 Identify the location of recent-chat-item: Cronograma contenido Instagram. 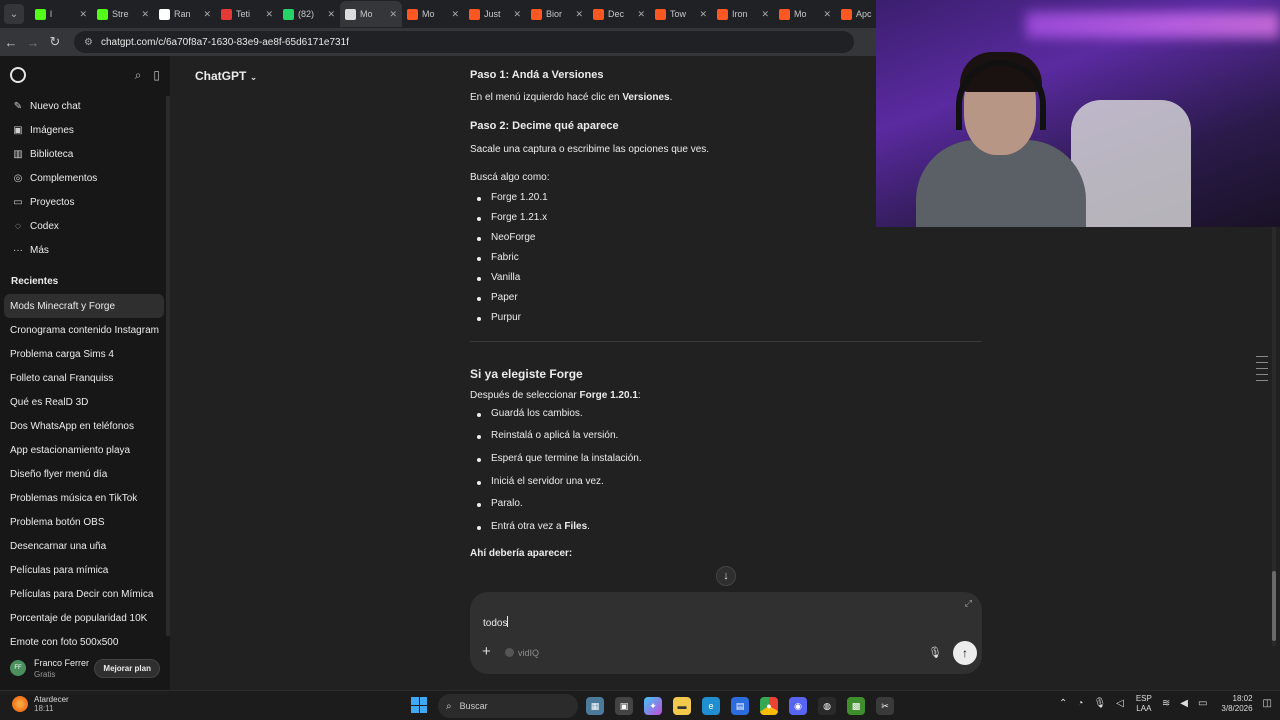
(85, 330).